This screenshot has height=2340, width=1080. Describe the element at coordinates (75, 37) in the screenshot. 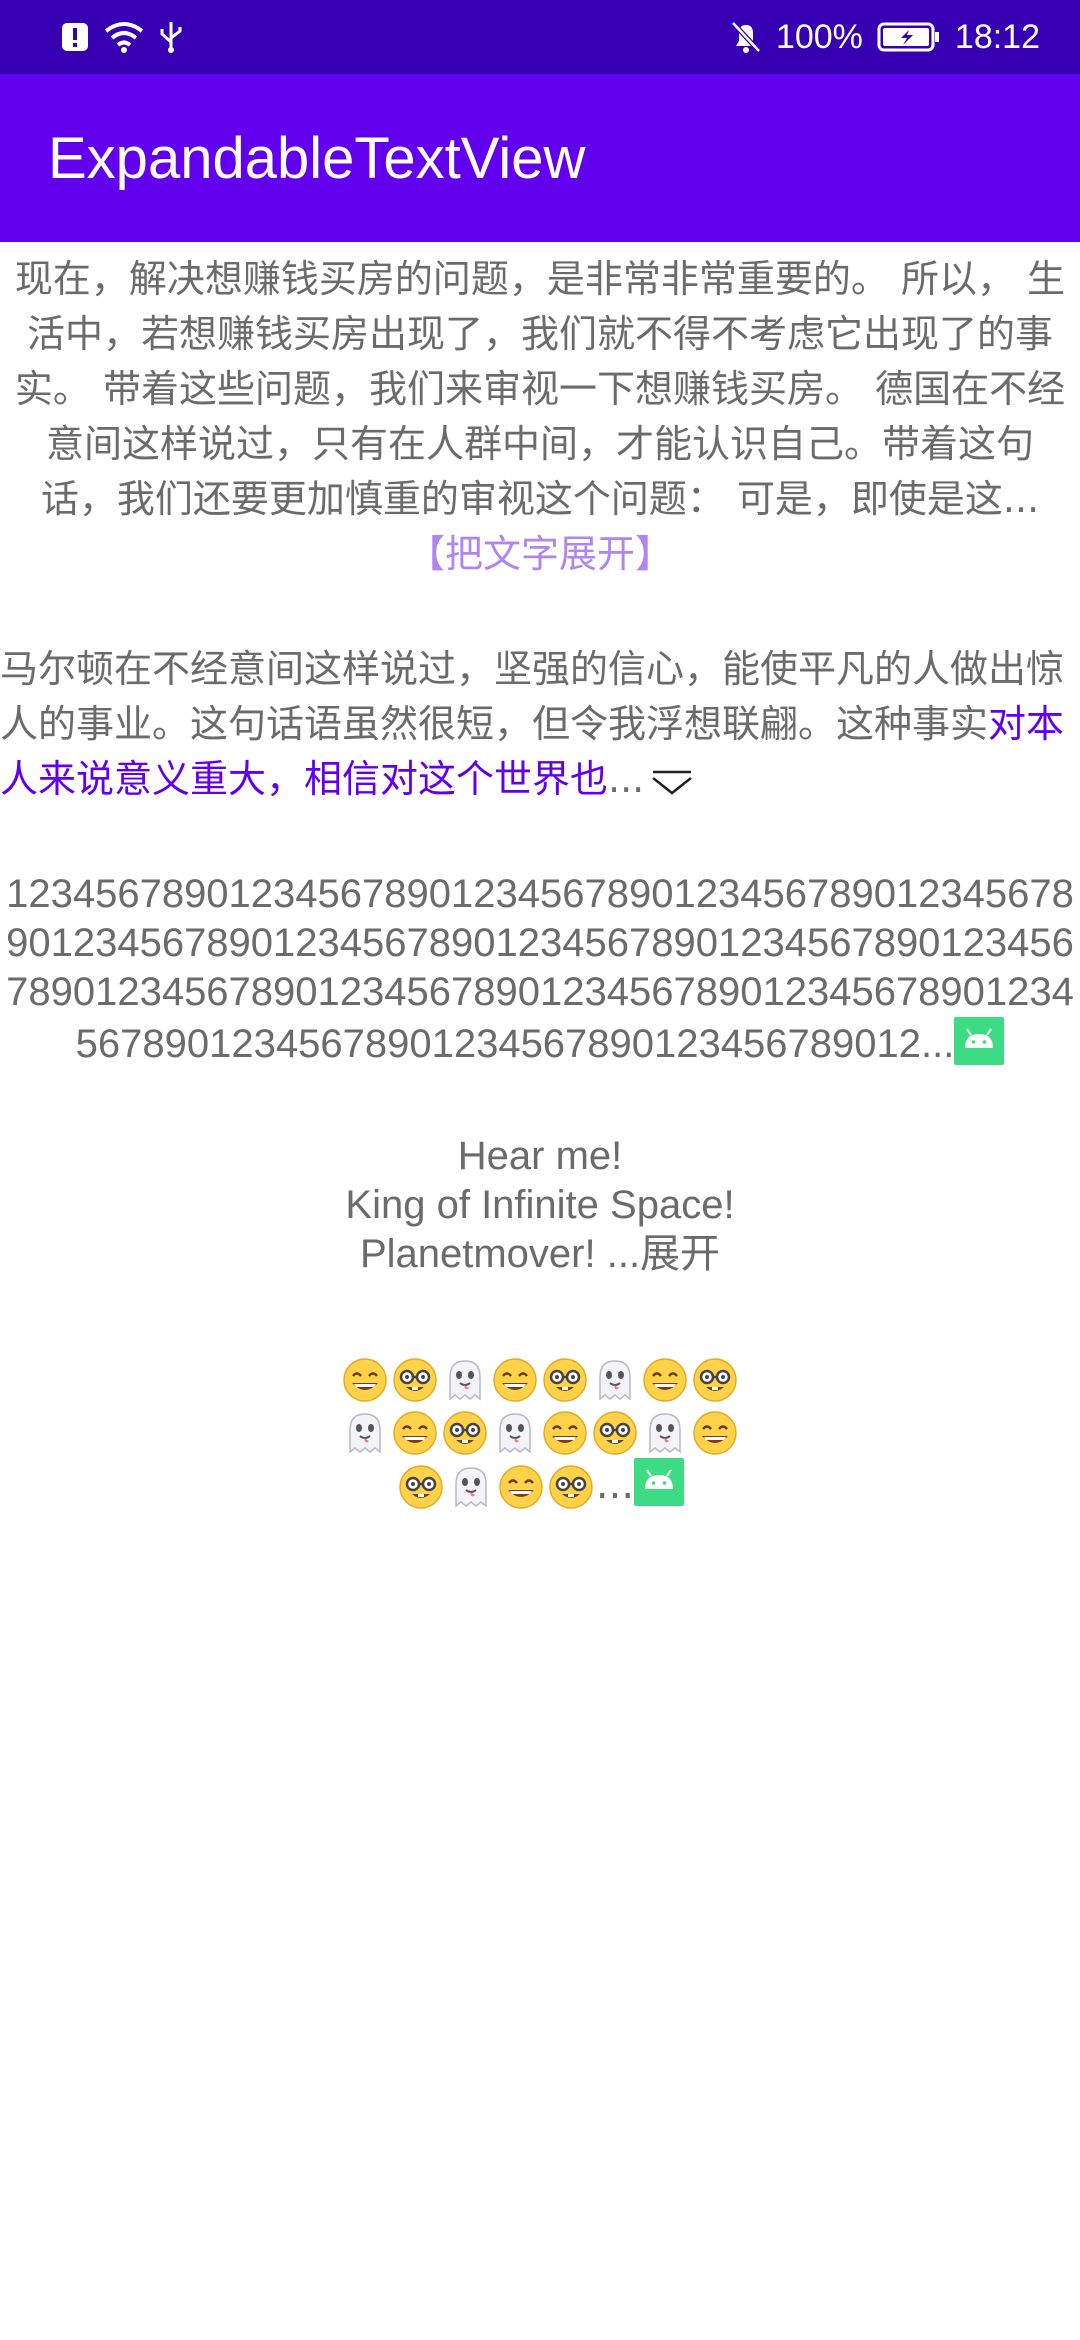

I see `alert-icon` at that location.